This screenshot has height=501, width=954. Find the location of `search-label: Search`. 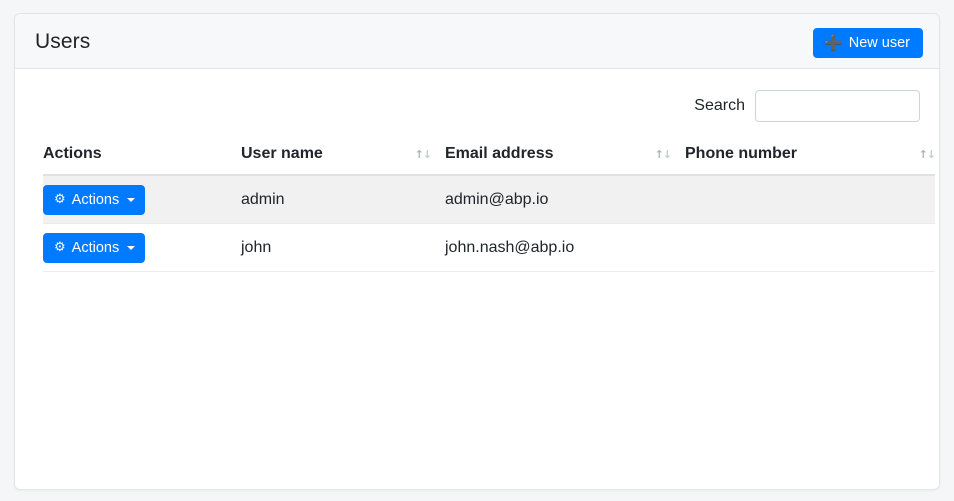

search-label: Search is located at coordinates (719, 105).